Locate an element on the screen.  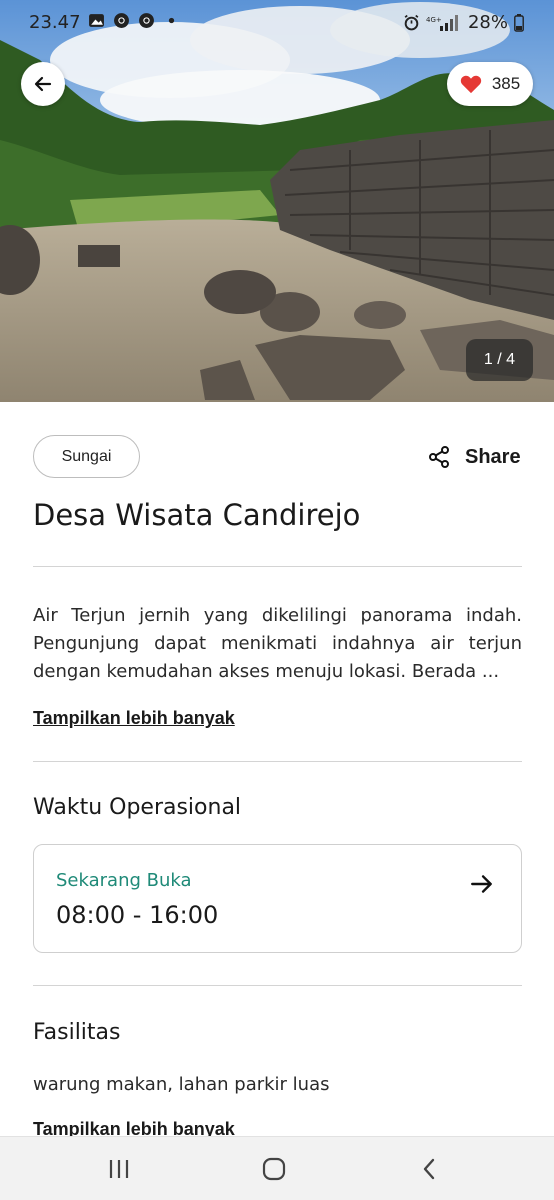
back-button is located at coordinates (43, 84).